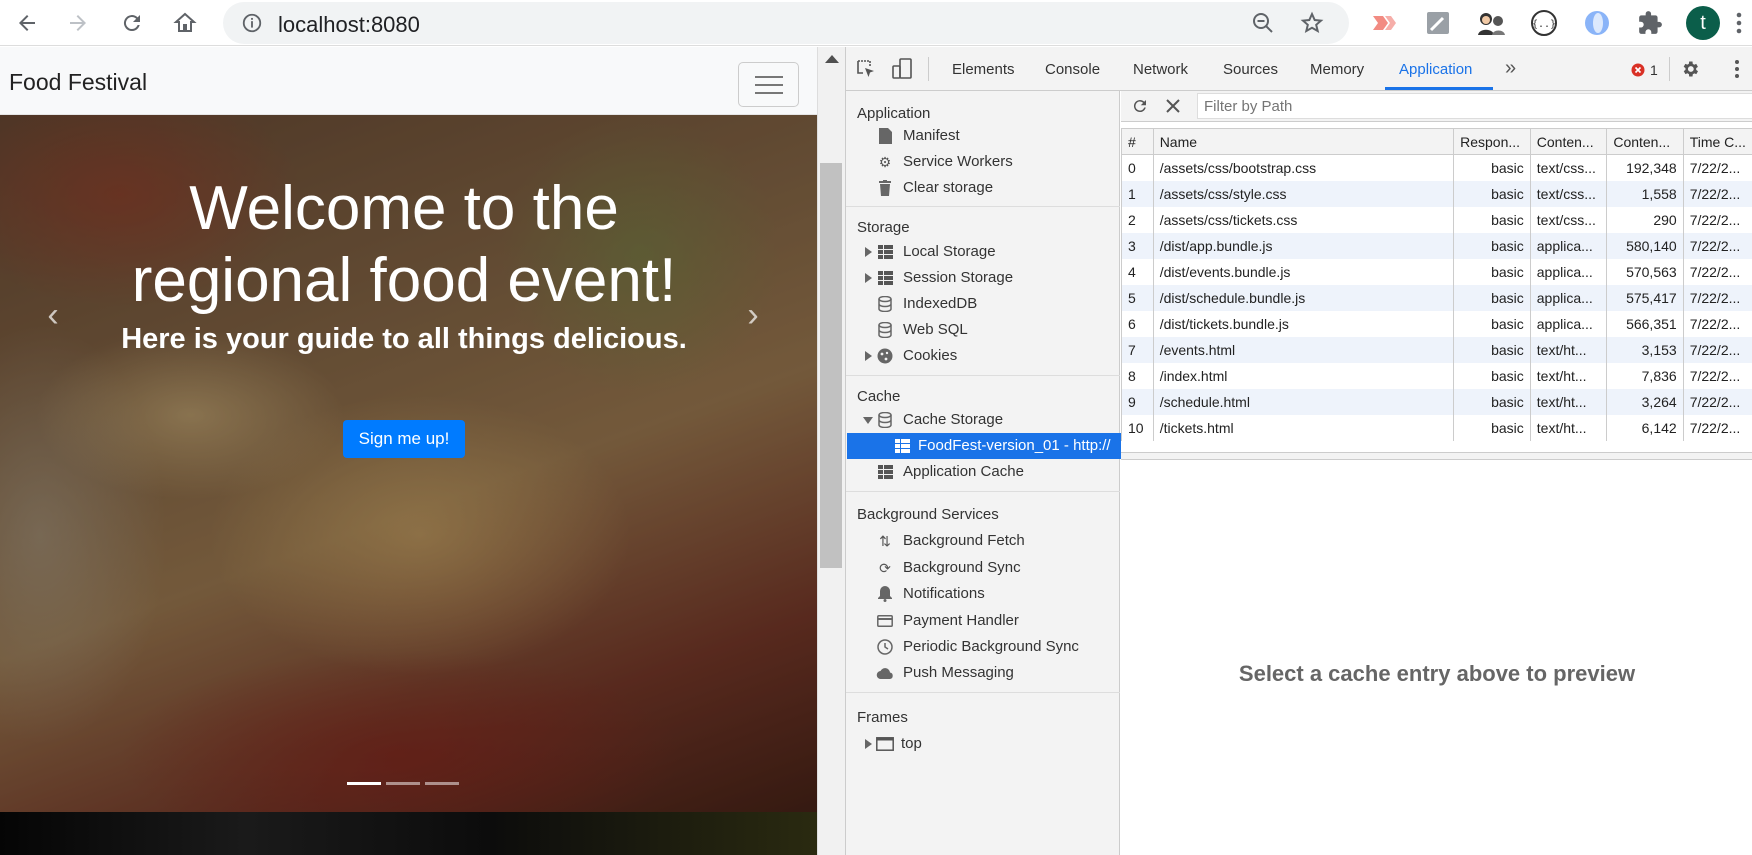  I want to click on sidebar-item-service-workers: ⚙ Service Workers, so click(983, 162).